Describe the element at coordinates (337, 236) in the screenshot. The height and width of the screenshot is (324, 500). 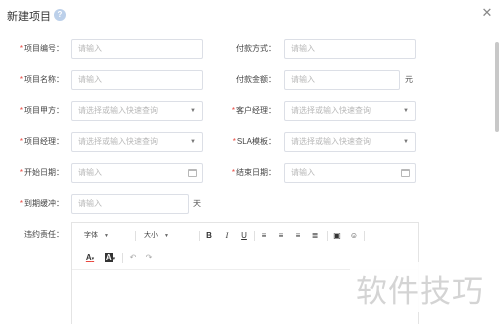
I see `image-icon: ▣` at that location.